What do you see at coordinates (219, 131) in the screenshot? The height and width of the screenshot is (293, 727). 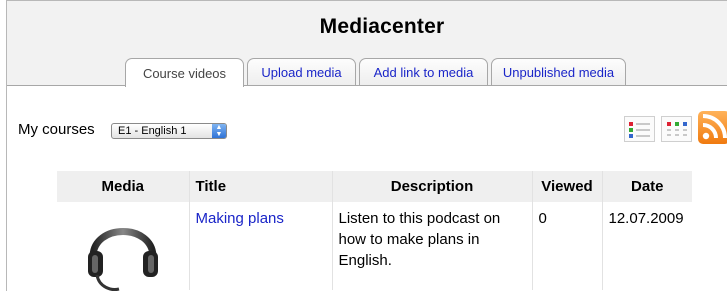 I see `select-arrows-icon: ▲ ▼` at bounding box center [219, 131].